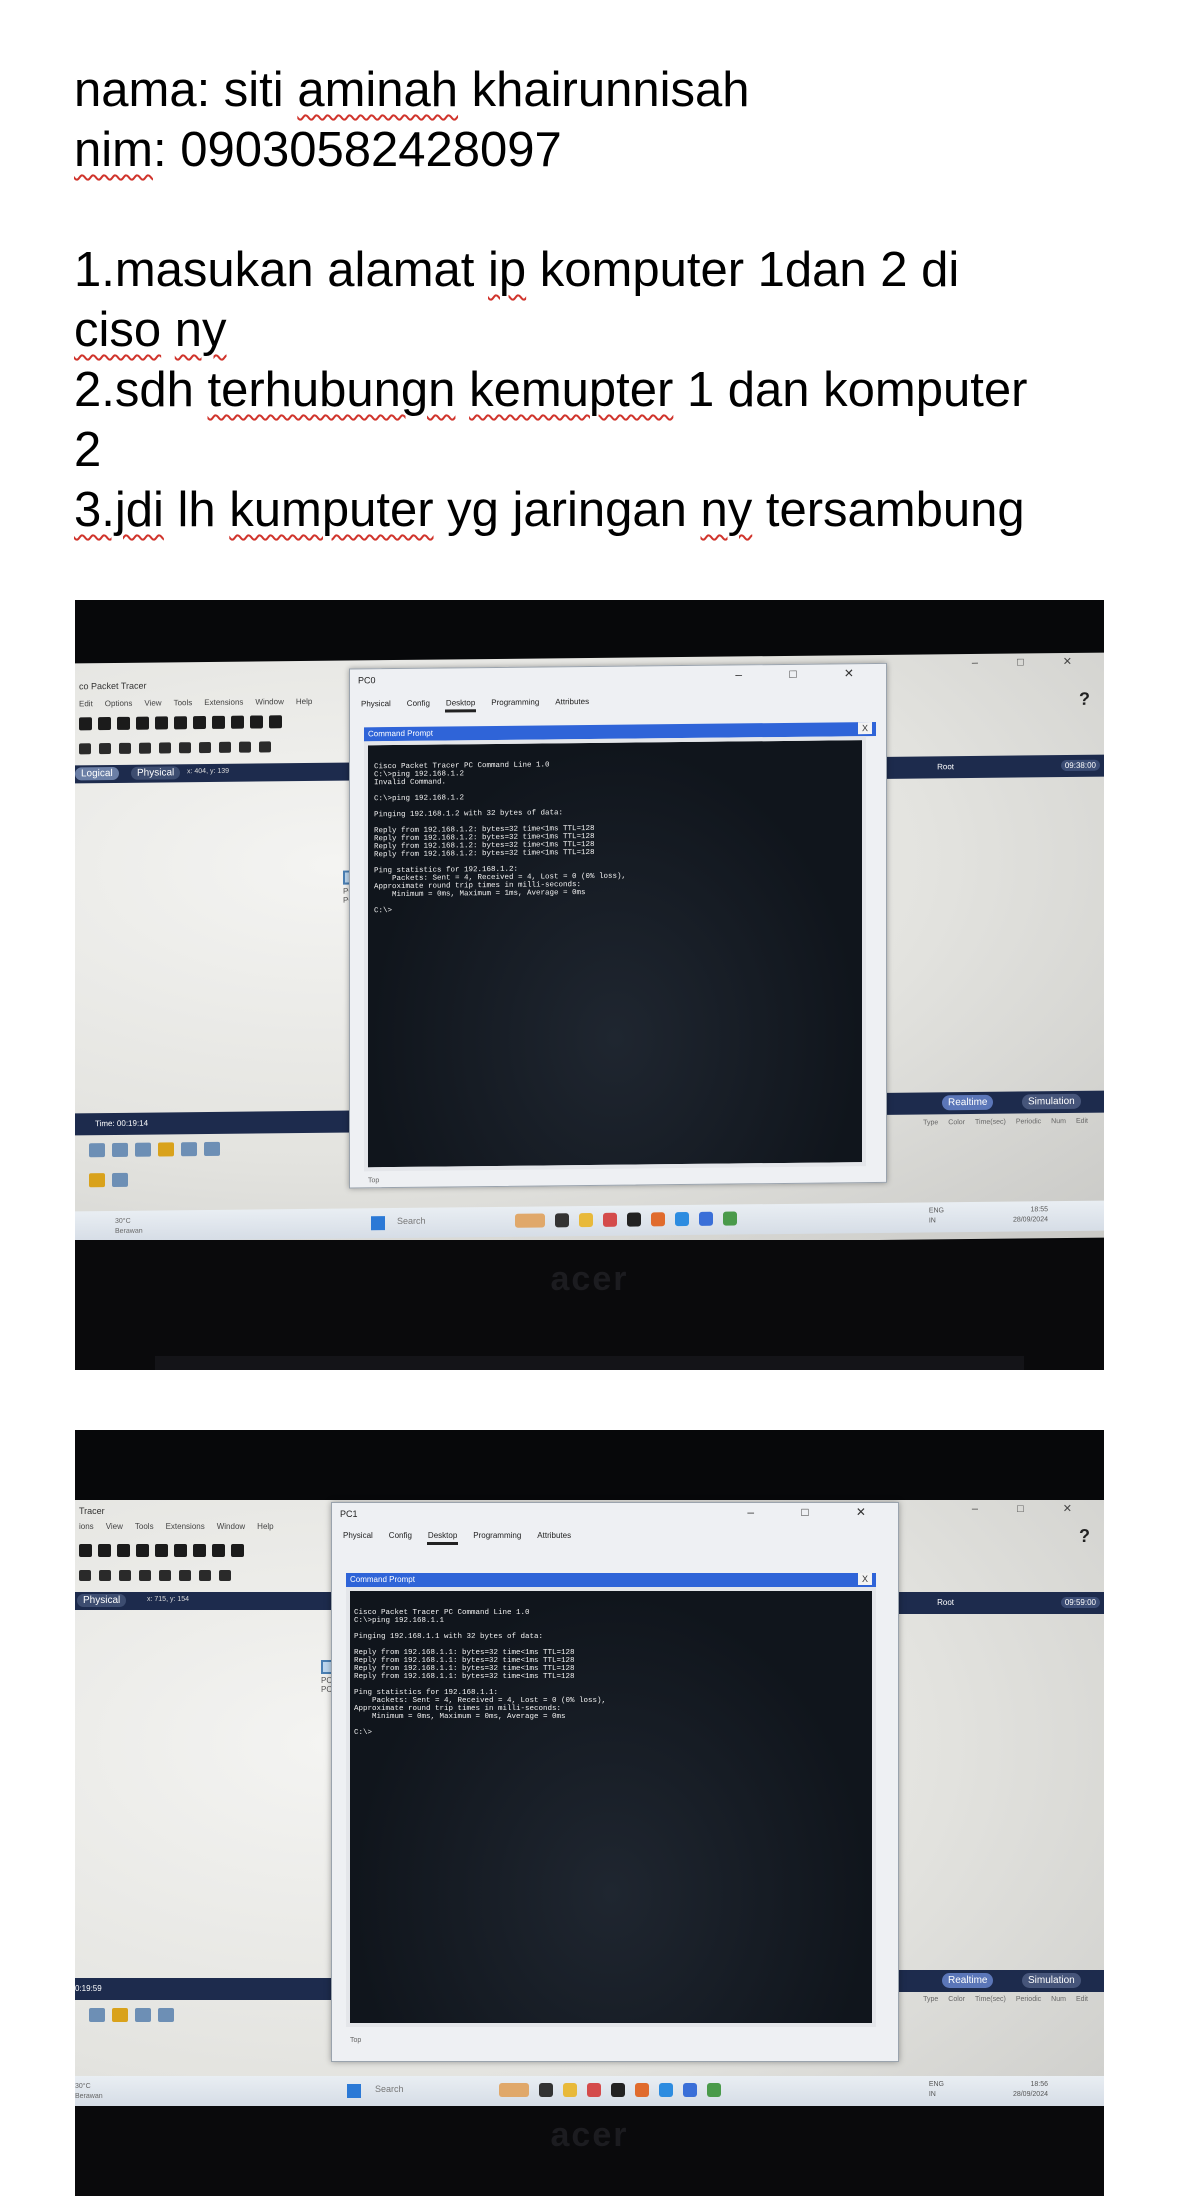 The width and height of the screenshot is (1179, 2196). Describe the element at coordinates (143, 1149) in the screenshot. I see `hub-icon` at that location.